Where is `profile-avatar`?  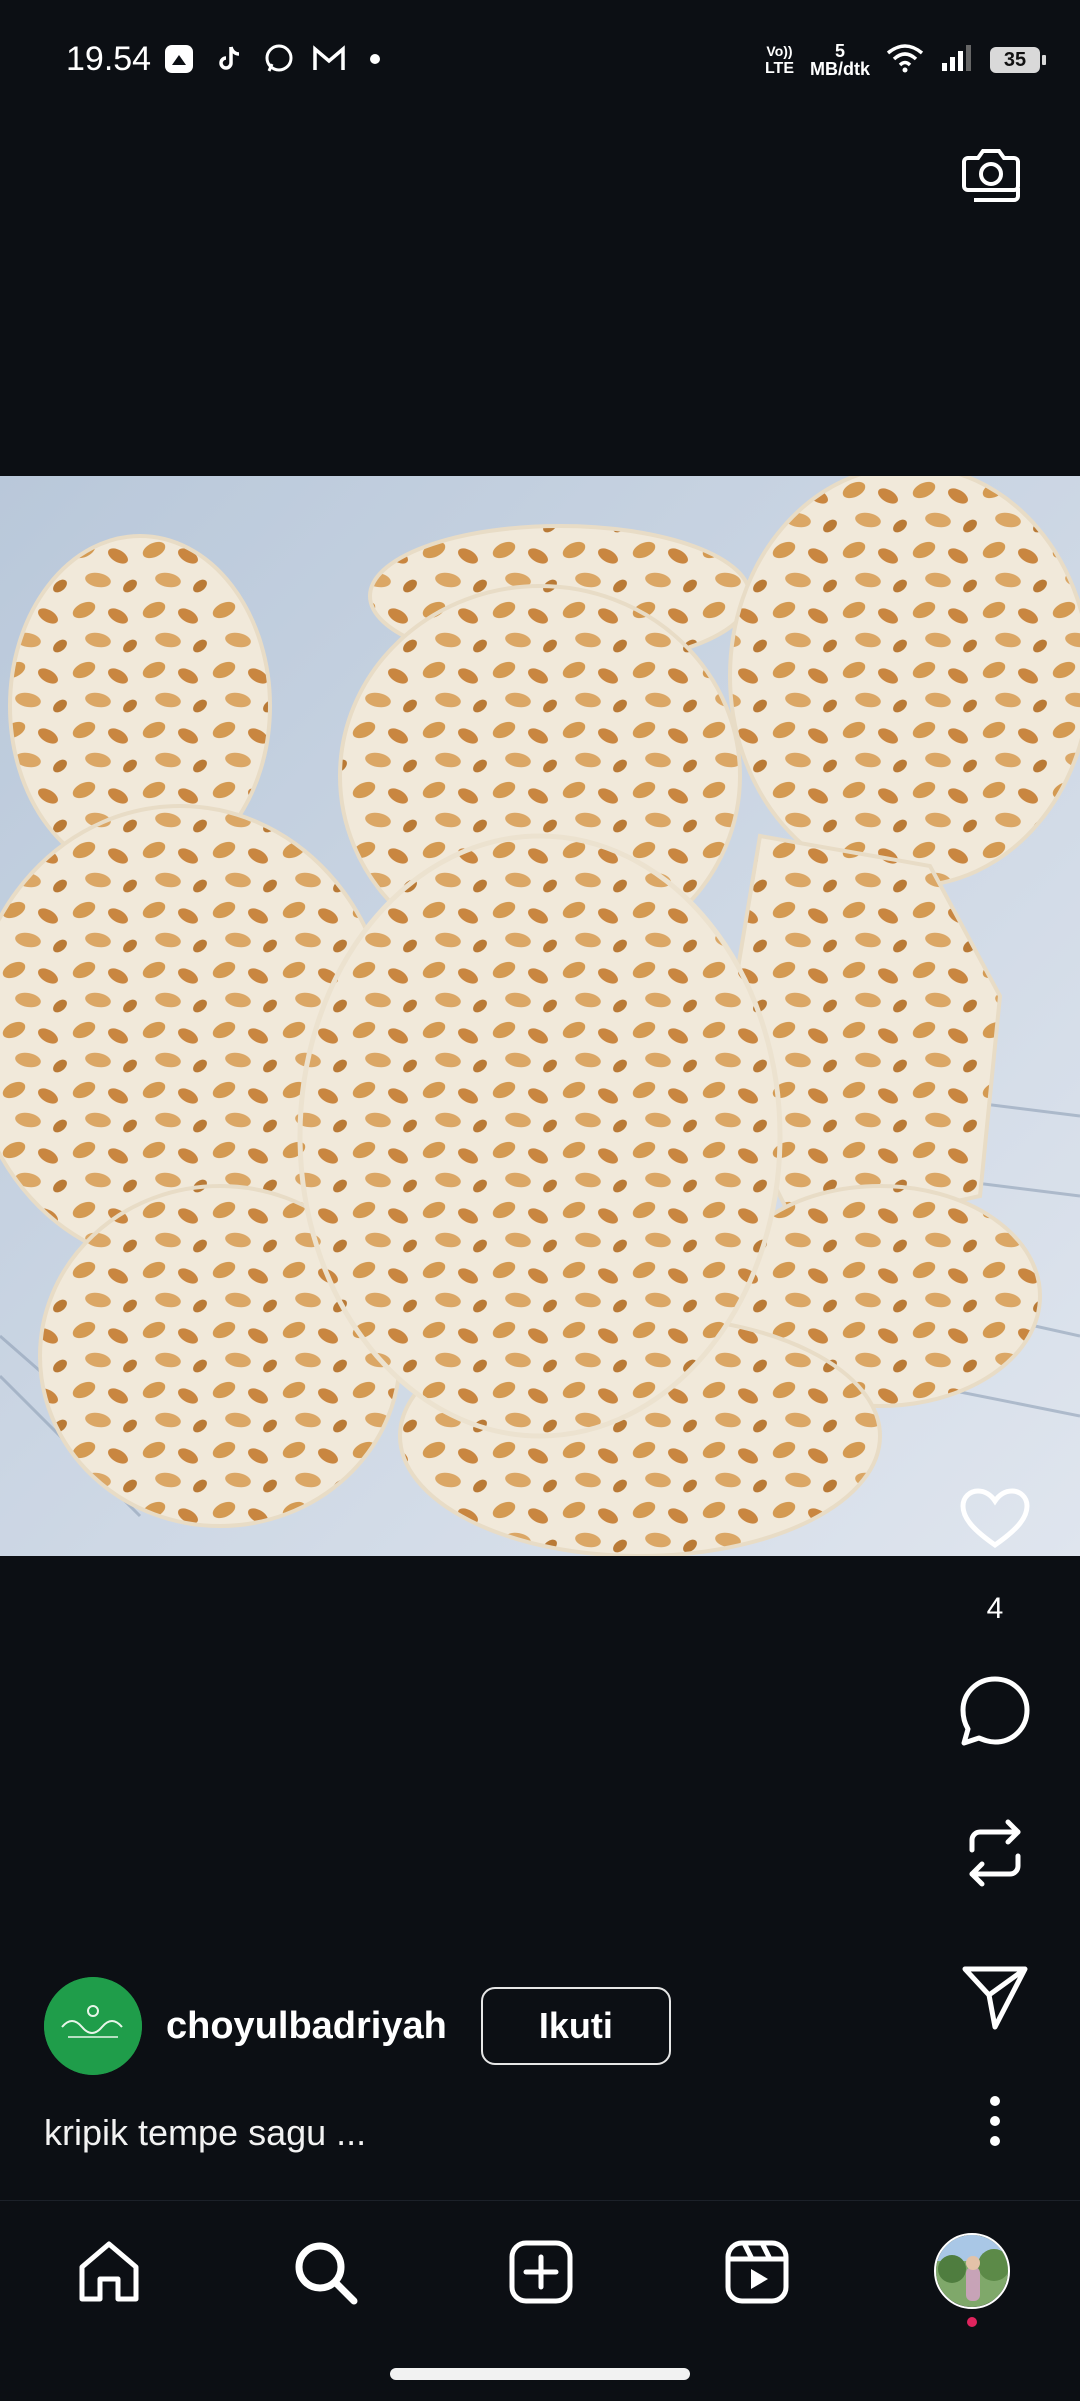 profile-avatar is located at coordinates (972, 2271).